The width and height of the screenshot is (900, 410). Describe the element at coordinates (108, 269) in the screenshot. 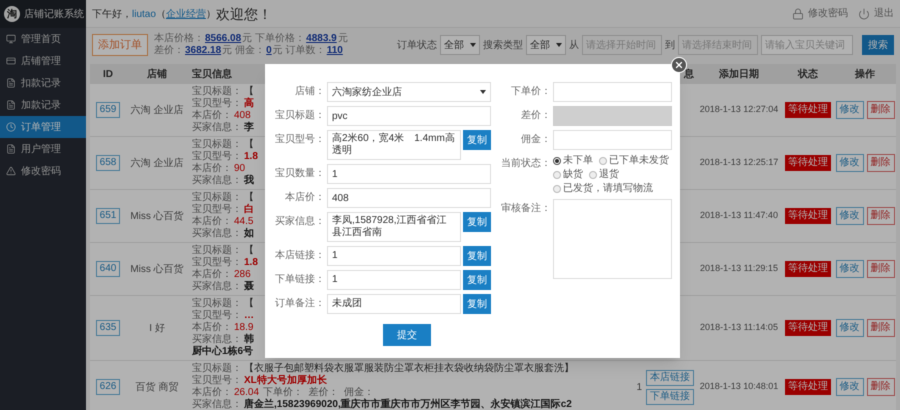

I see `order-id: 640` at that location.